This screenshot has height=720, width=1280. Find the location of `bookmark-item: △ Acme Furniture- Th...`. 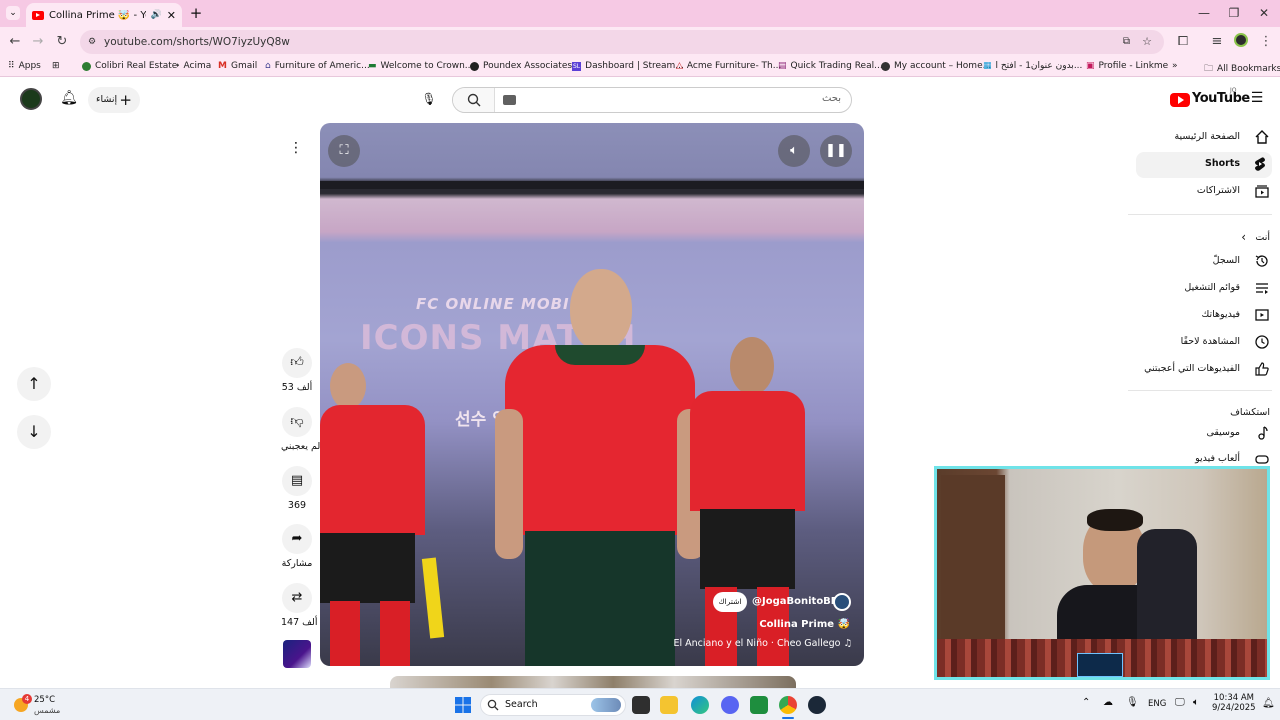

bookmark-item: △ Acme Furniture- Th... is located at coordinates (728, 66).